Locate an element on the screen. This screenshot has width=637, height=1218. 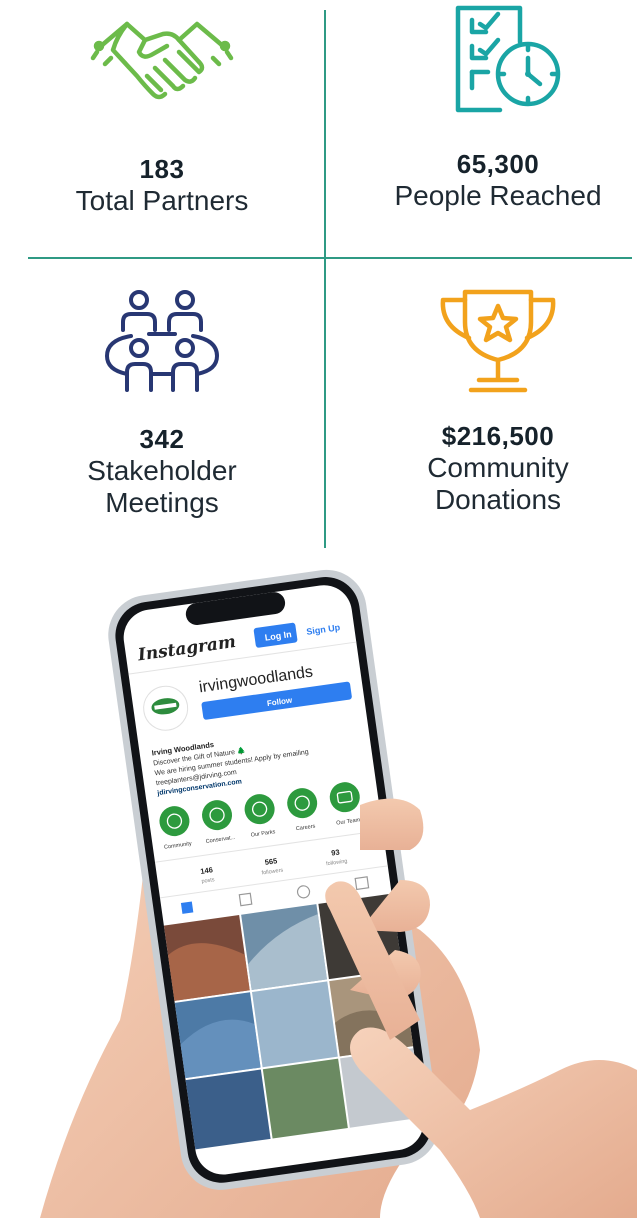
stat-label-line2: Donations is located at coordinates (498, 499).